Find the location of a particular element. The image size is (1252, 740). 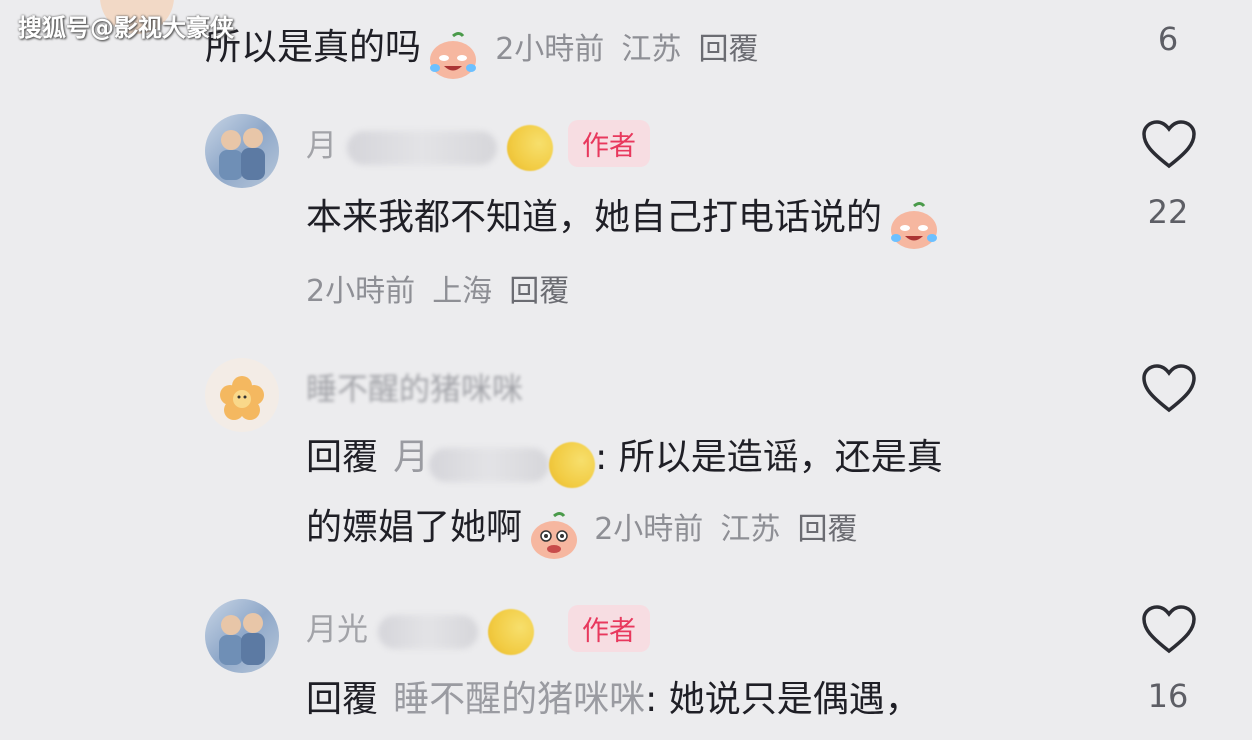

comment-body: 回覆 月 : 所以是造谣，还是真 is located at coordinates (624, 458).